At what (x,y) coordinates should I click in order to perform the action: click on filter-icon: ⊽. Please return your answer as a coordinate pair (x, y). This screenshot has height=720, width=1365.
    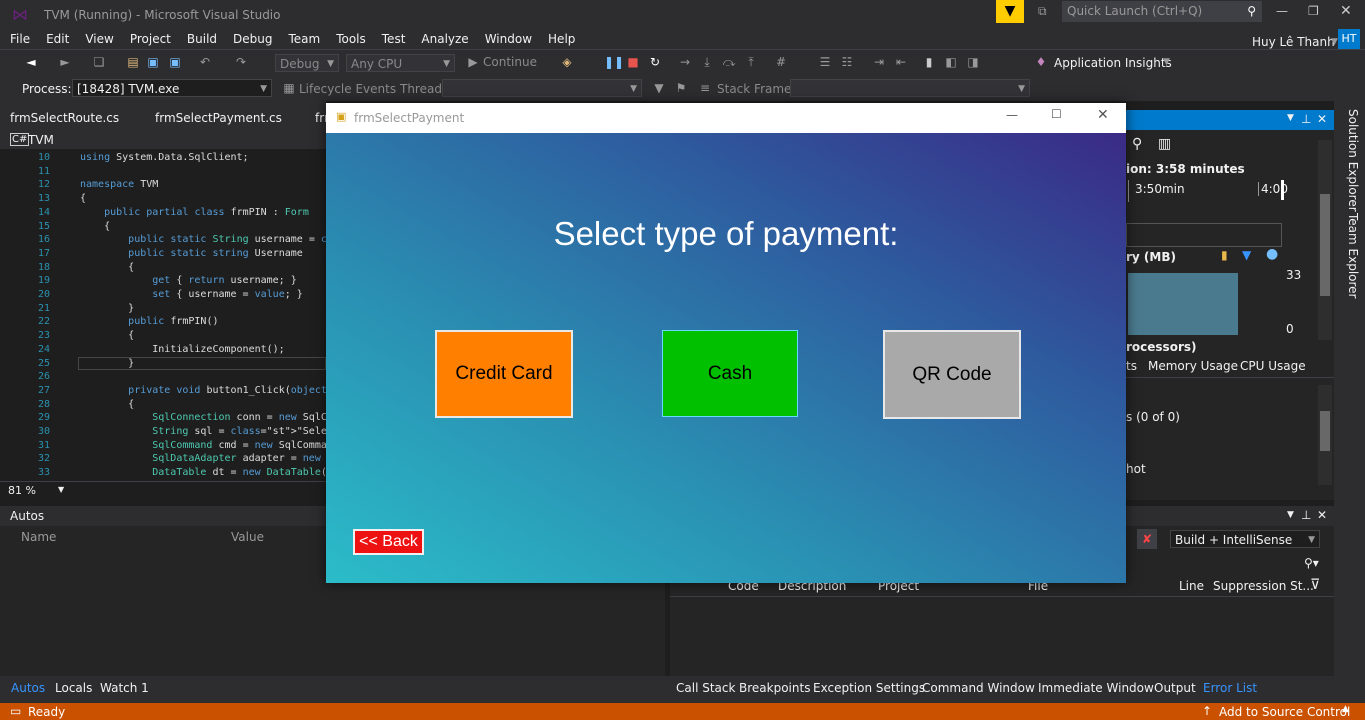
    Looking at the image, I should click on (1315, 585).